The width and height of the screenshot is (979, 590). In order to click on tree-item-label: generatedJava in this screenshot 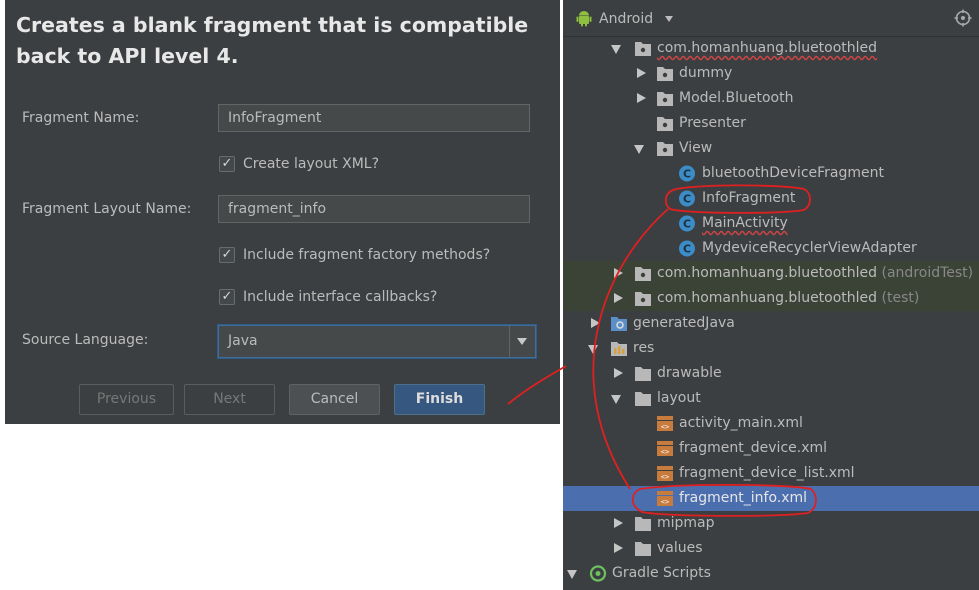, I will do `click(684, 323)`.